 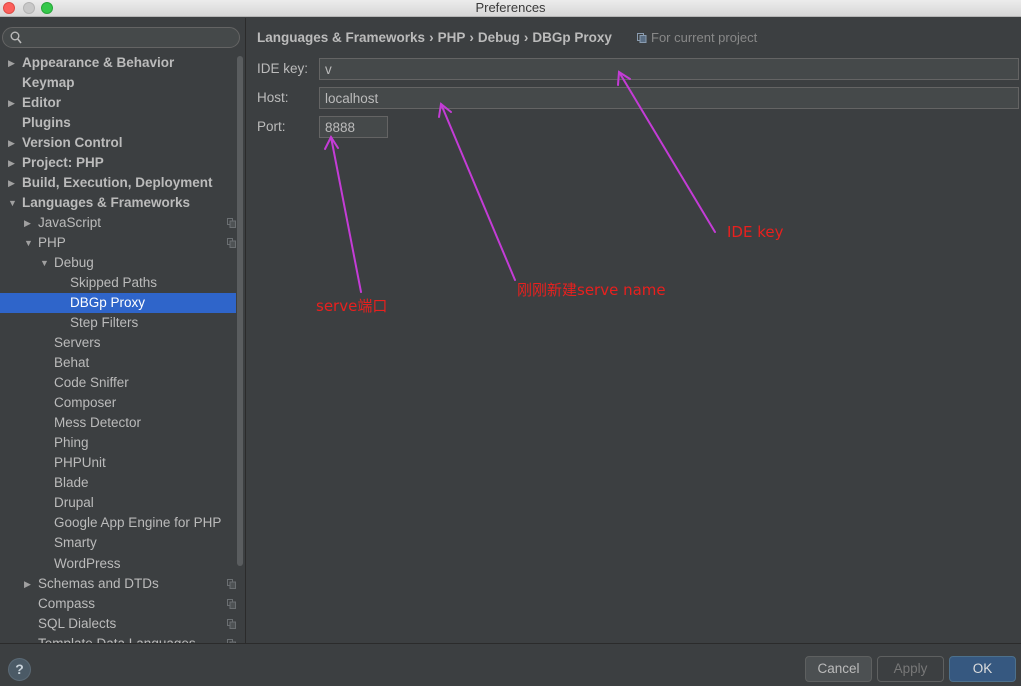 I want to click on sidebar-item-label: WordPress, so click(x=87, y=563).